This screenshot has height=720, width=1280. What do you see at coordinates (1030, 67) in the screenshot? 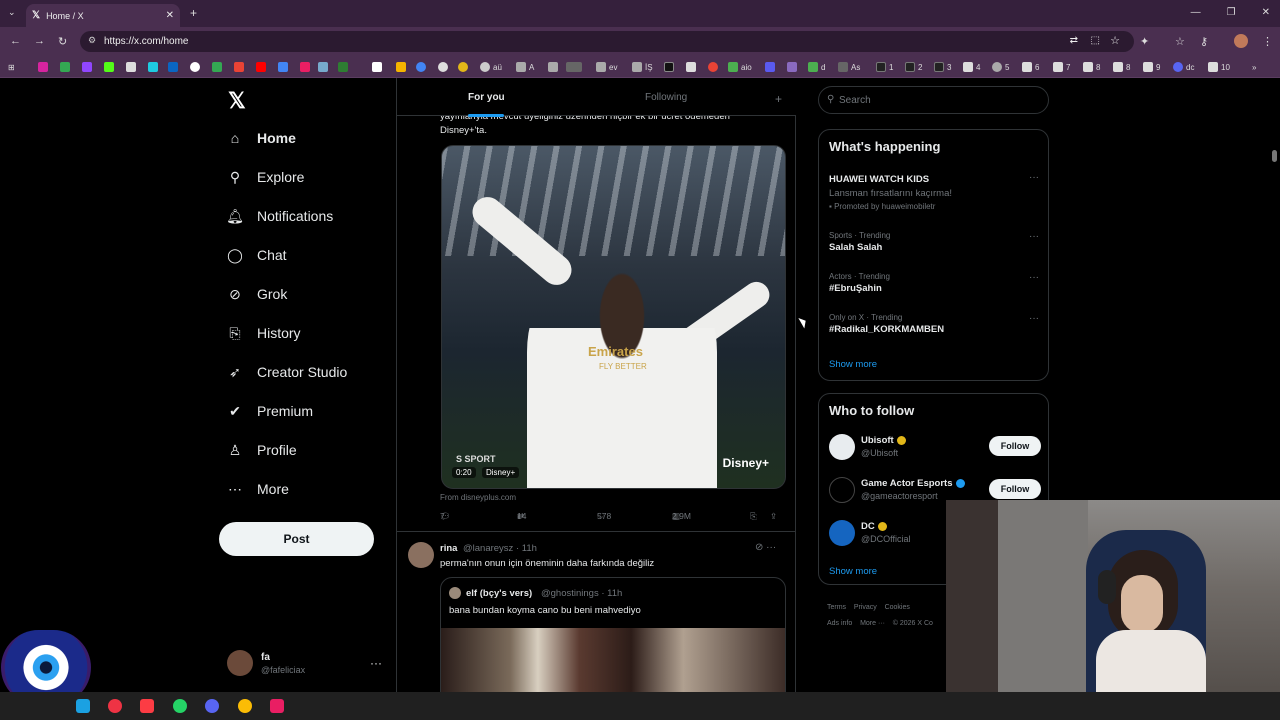
I see `bookmark-num-6: 6` at bounding box center [1030, 67].